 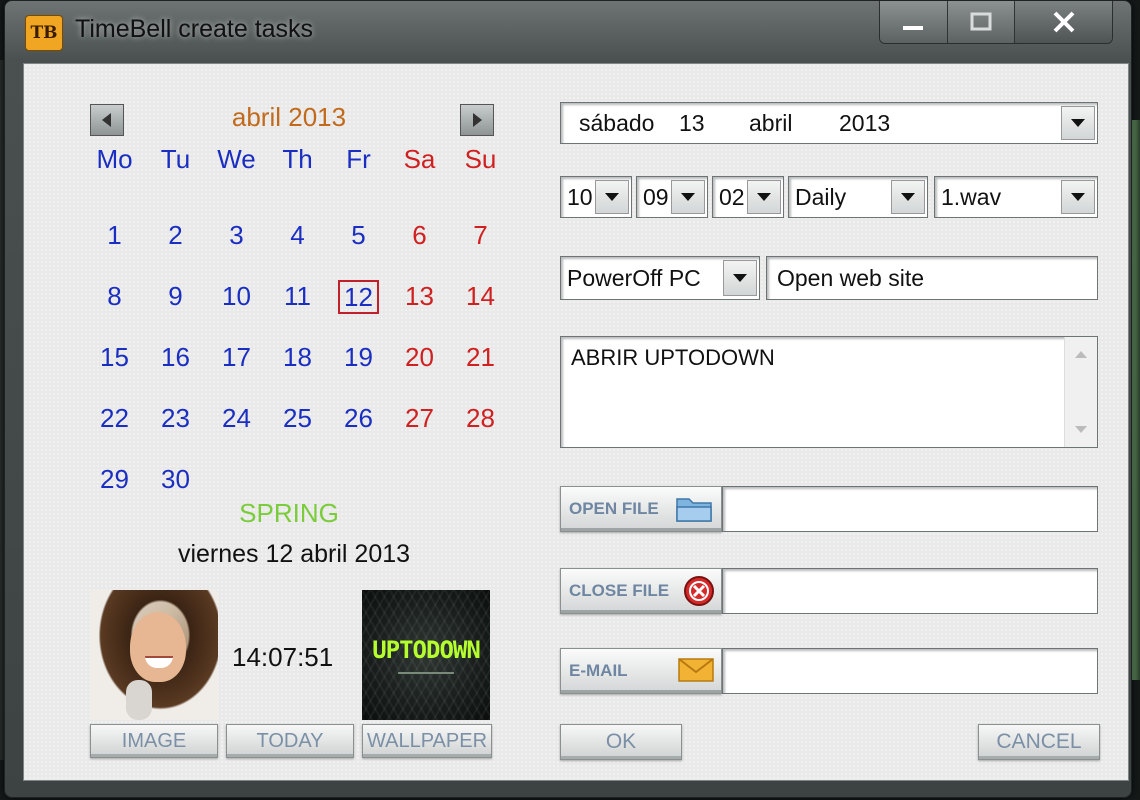 I want to click on weekday-header: We, so click(x=236, y=159).